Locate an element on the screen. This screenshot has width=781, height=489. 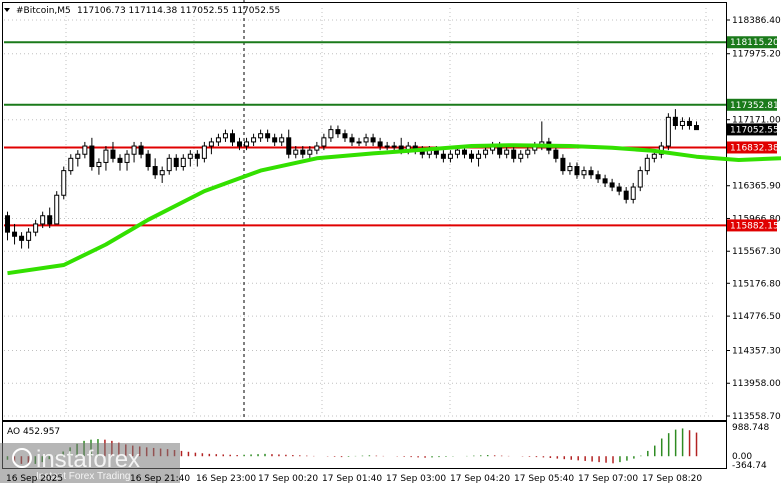
svg-text: 117052.55 is located at coordinates (754, 130).